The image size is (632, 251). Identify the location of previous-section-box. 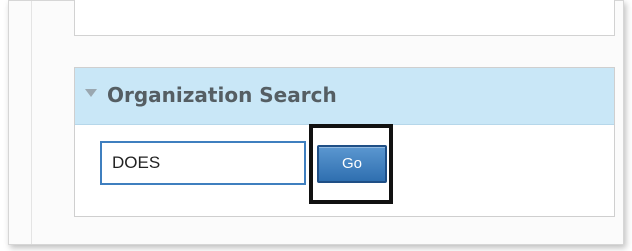
(344, 18).